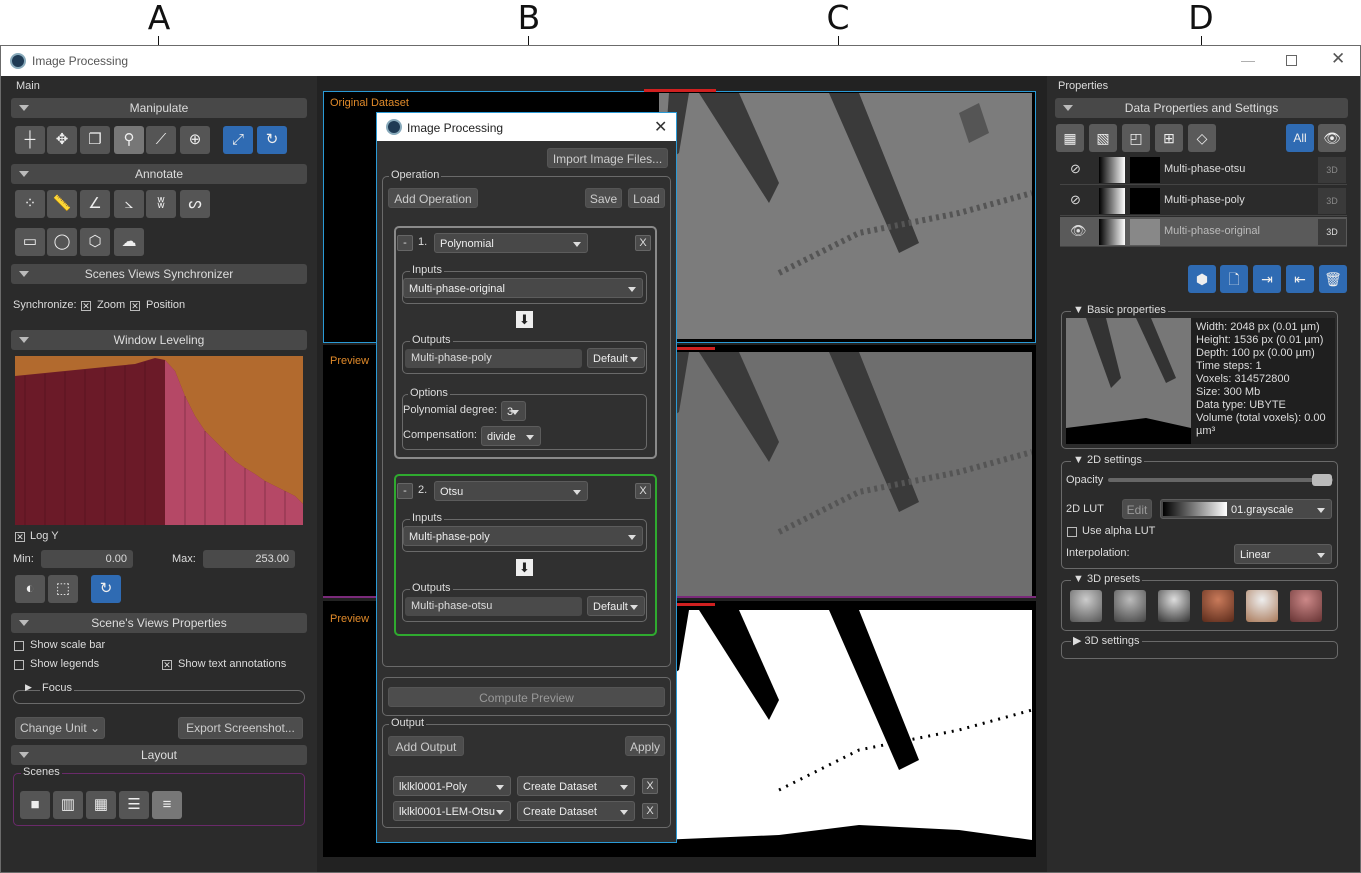 This screenshot has width=1361, height=873. Describe the element at coordinates (62, 140) in the screenshot. I see `move-icon: ✥` at that location.